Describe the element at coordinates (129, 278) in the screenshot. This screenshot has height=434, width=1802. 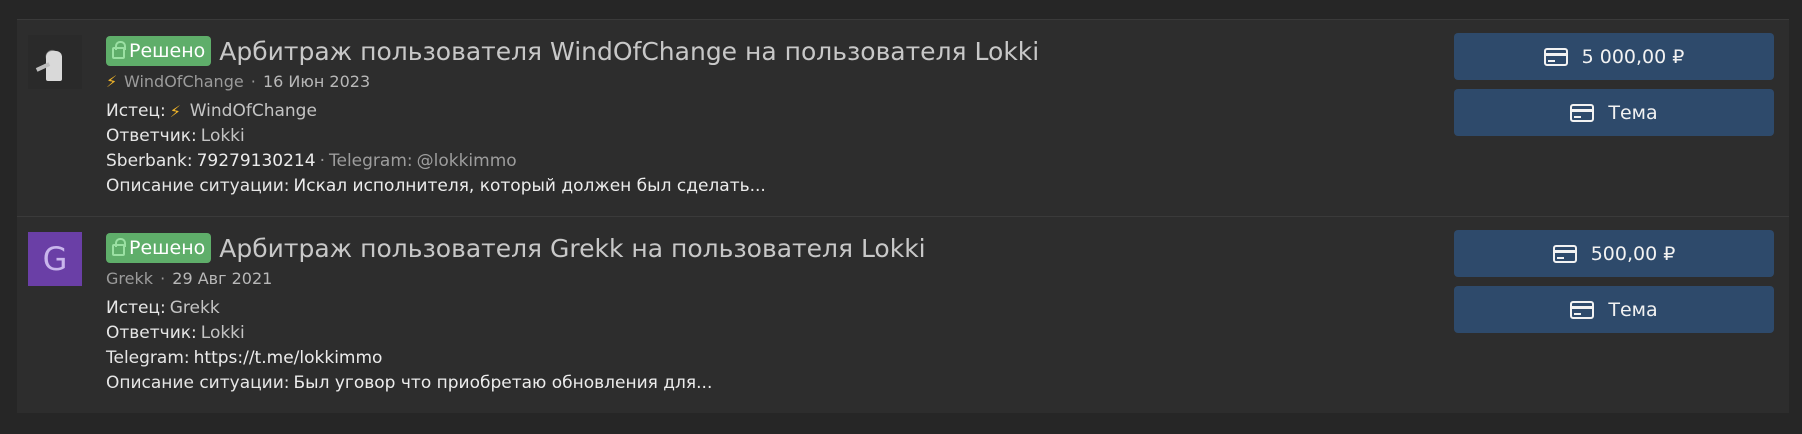
I see `author-link: Grekk` at that location.